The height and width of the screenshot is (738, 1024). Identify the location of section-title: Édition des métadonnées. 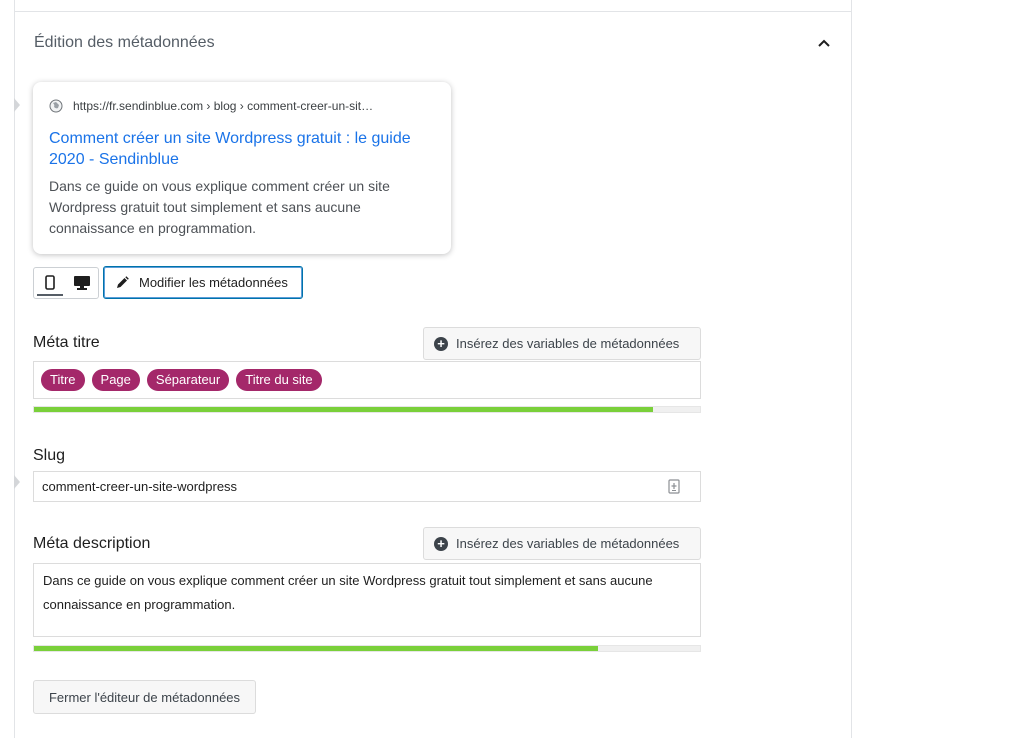
(124, 42).